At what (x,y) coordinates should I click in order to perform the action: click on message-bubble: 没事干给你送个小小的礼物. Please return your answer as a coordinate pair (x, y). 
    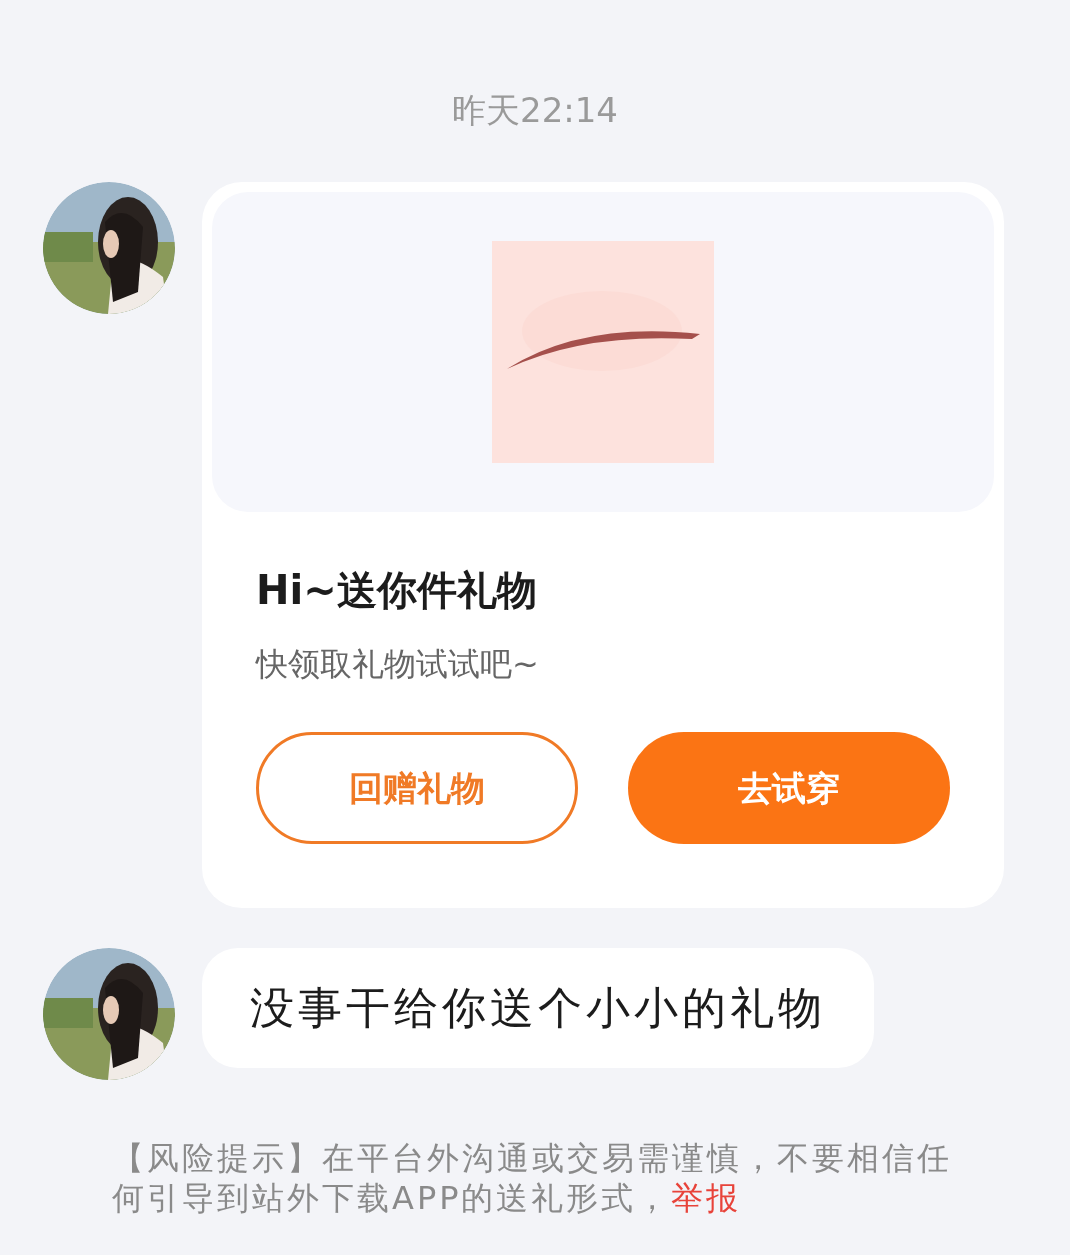
    Looking at the image, I should click on (538, 1008).